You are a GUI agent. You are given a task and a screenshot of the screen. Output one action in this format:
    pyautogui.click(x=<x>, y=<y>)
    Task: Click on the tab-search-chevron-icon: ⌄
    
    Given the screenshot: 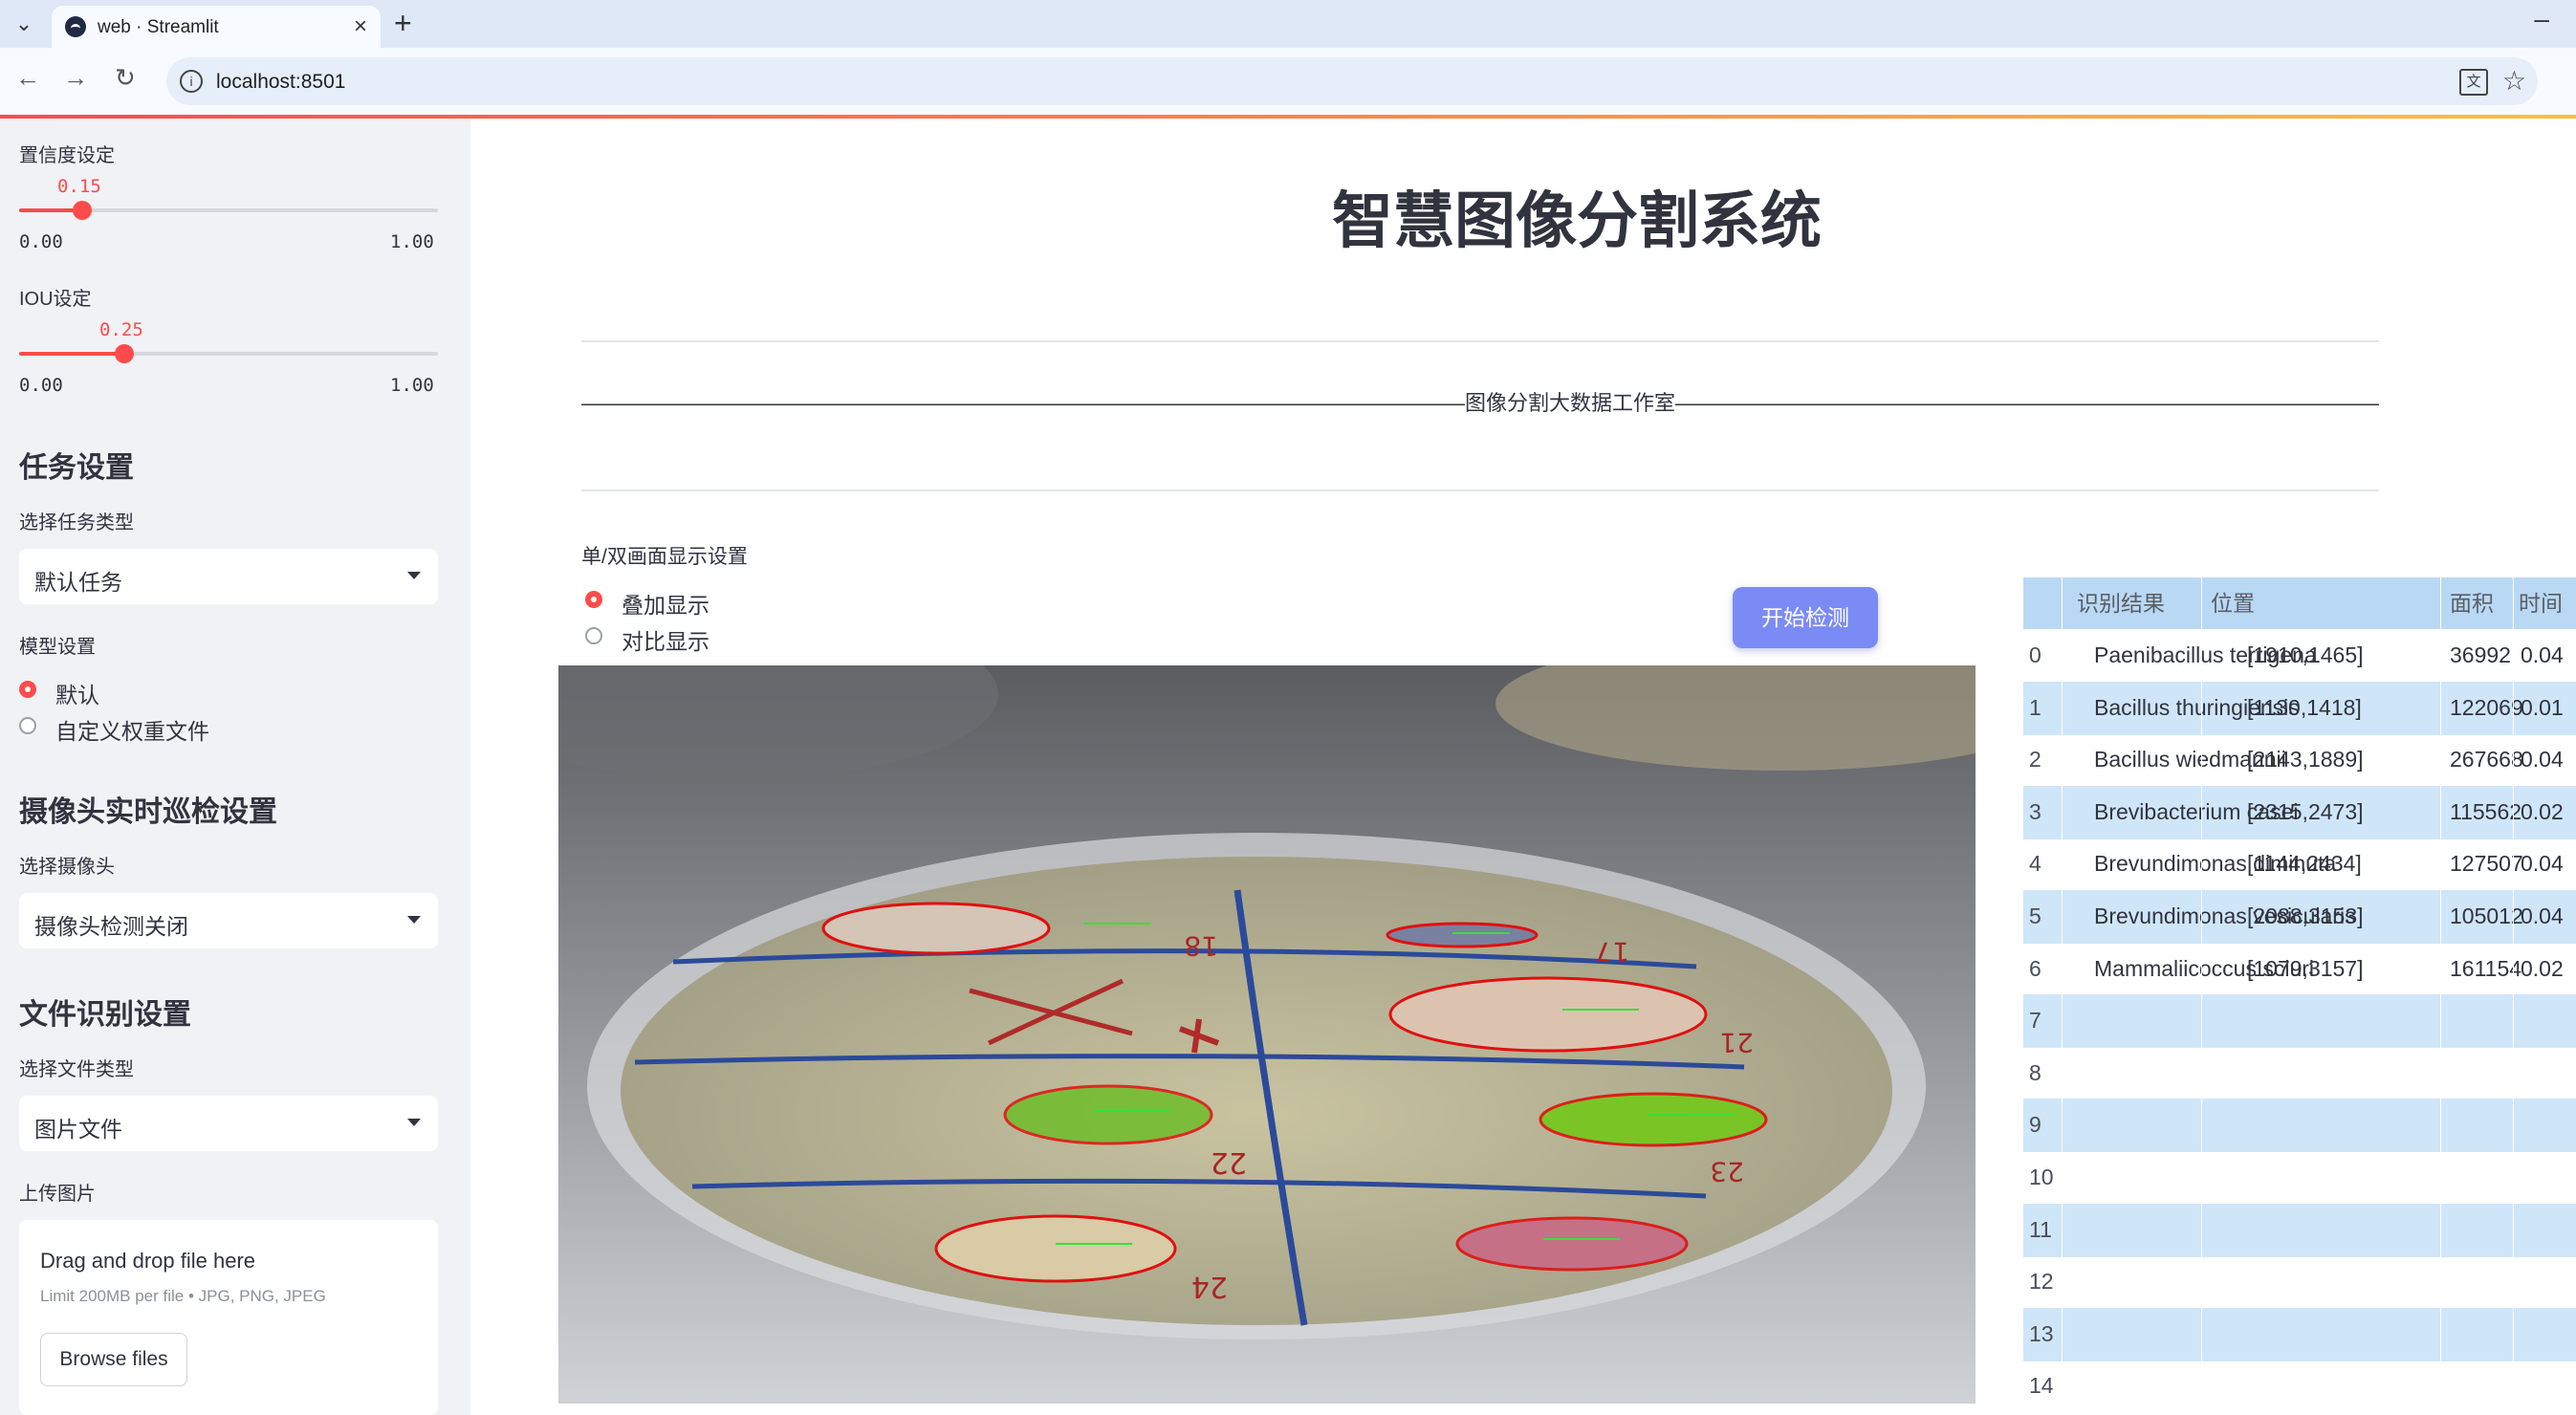 What is the action you would take?
    pyautogui.click(x=24, y=24)
    